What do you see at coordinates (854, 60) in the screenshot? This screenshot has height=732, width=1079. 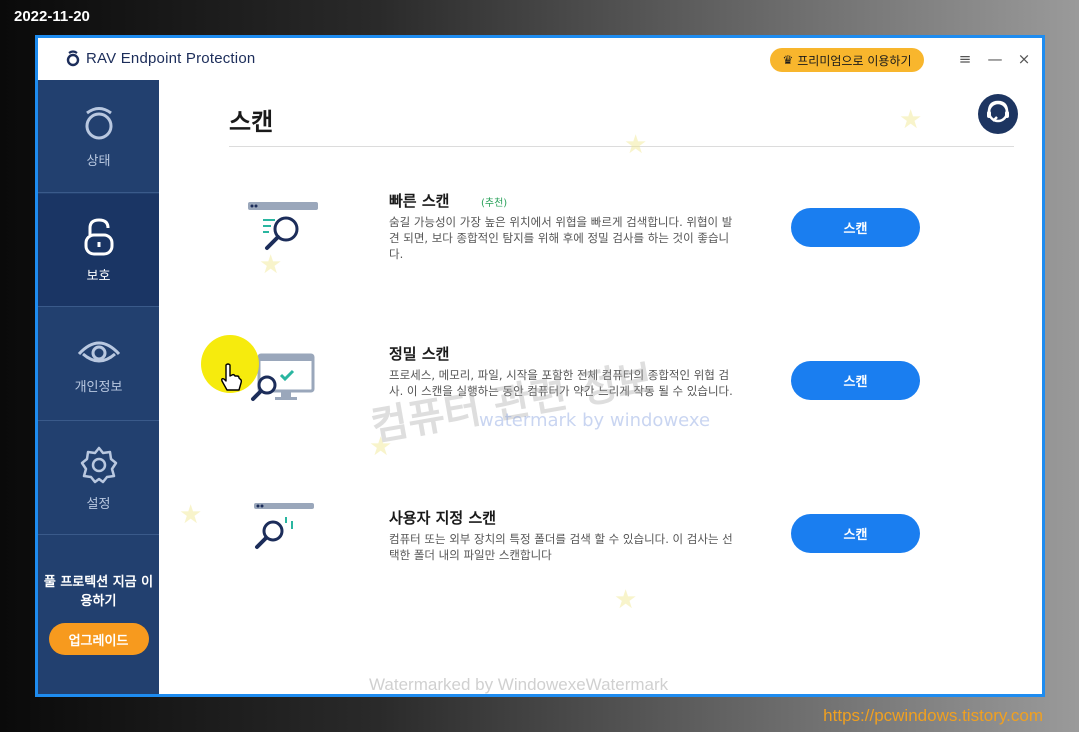 I see `premium-label: 프리미엄으로 이용하기` at bounding box center [854, 60].